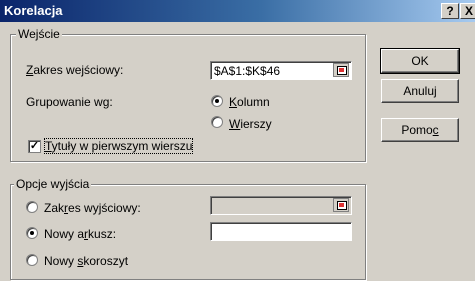 The height and width of the screenshot is (281, 475). What do you see at coordinates (281, 231) in the screenshot?
I see `new-sheet-field` at bounding box center [281, 231].